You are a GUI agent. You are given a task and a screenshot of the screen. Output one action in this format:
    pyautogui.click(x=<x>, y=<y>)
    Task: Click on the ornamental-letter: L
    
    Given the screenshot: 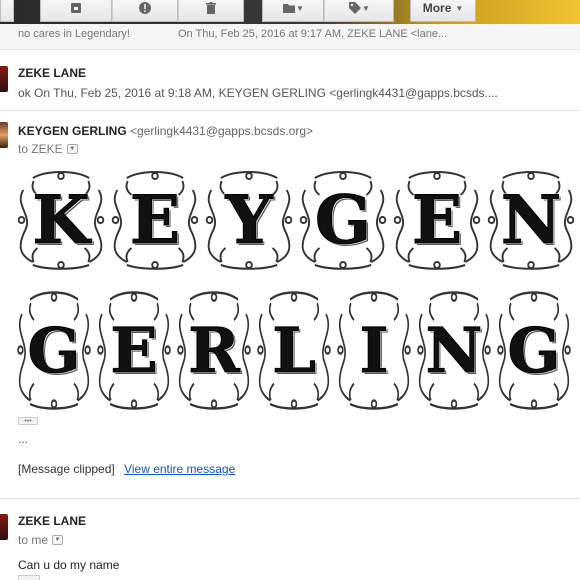 What is the action you would take?
    pyautogui.click(x=294, y=350)
    